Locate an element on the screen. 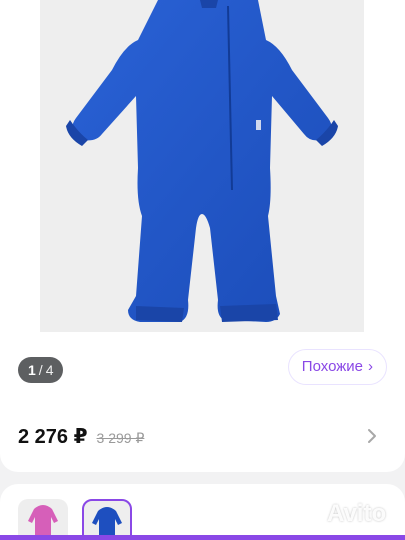 This screenshot has width=405, height=540. chevron-right-icon: › is located at coordinates (370, 366).